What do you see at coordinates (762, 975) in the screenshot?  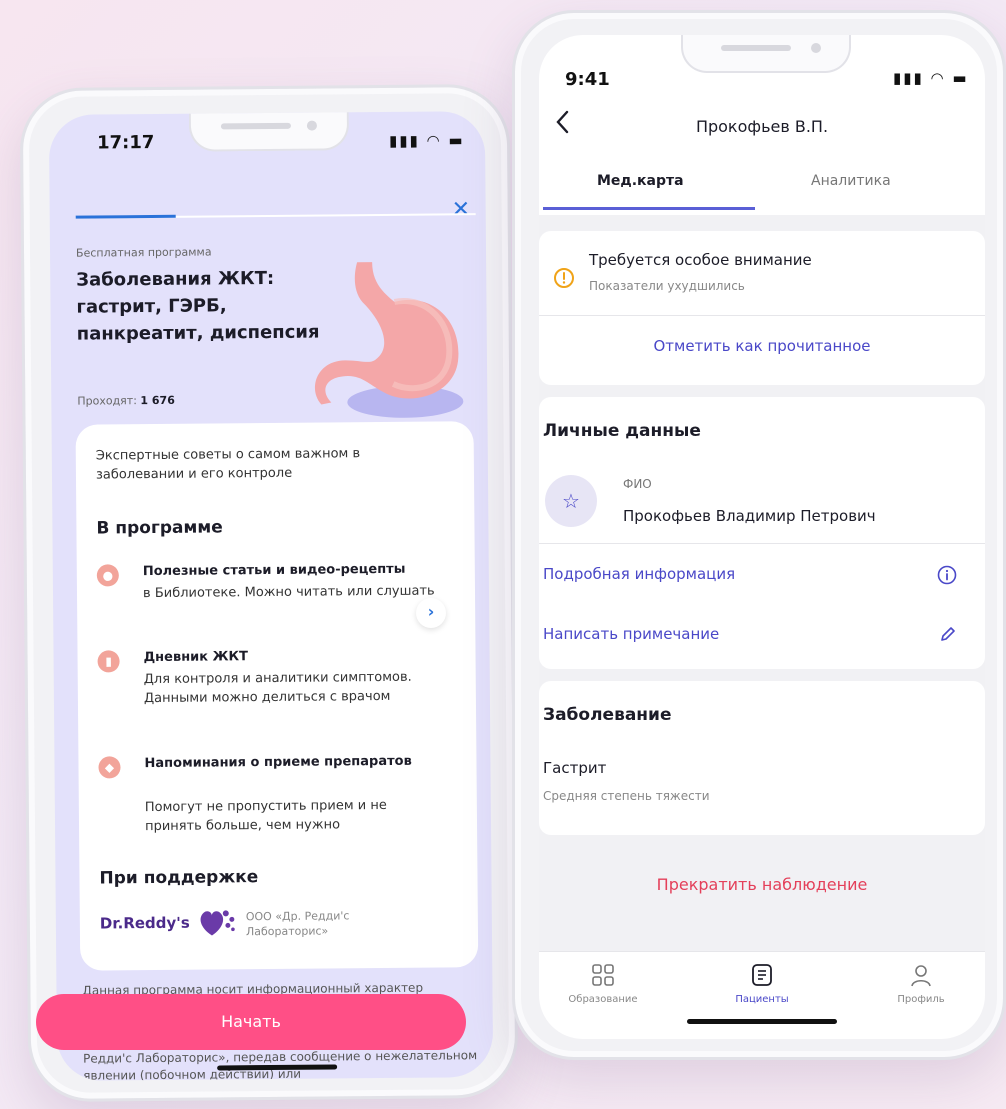 I see `document-icon` at bounding box center [762, 975].